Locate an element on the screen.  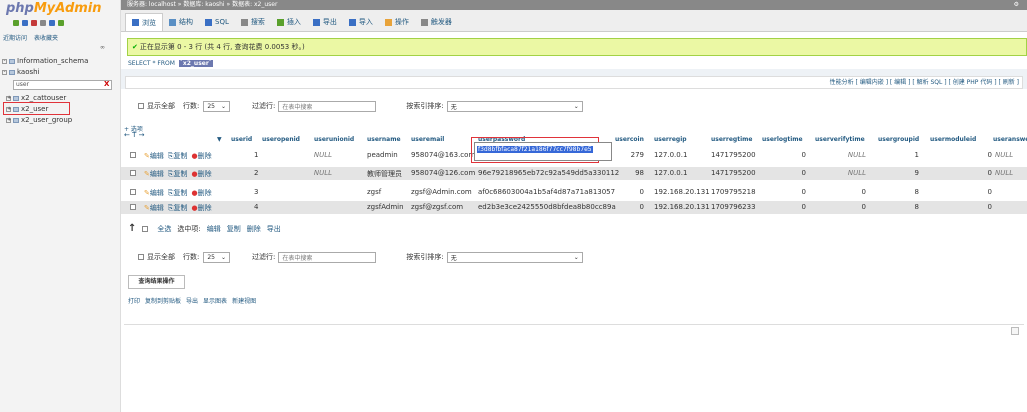
expand-icon: - is located at coordinates (4, 61).